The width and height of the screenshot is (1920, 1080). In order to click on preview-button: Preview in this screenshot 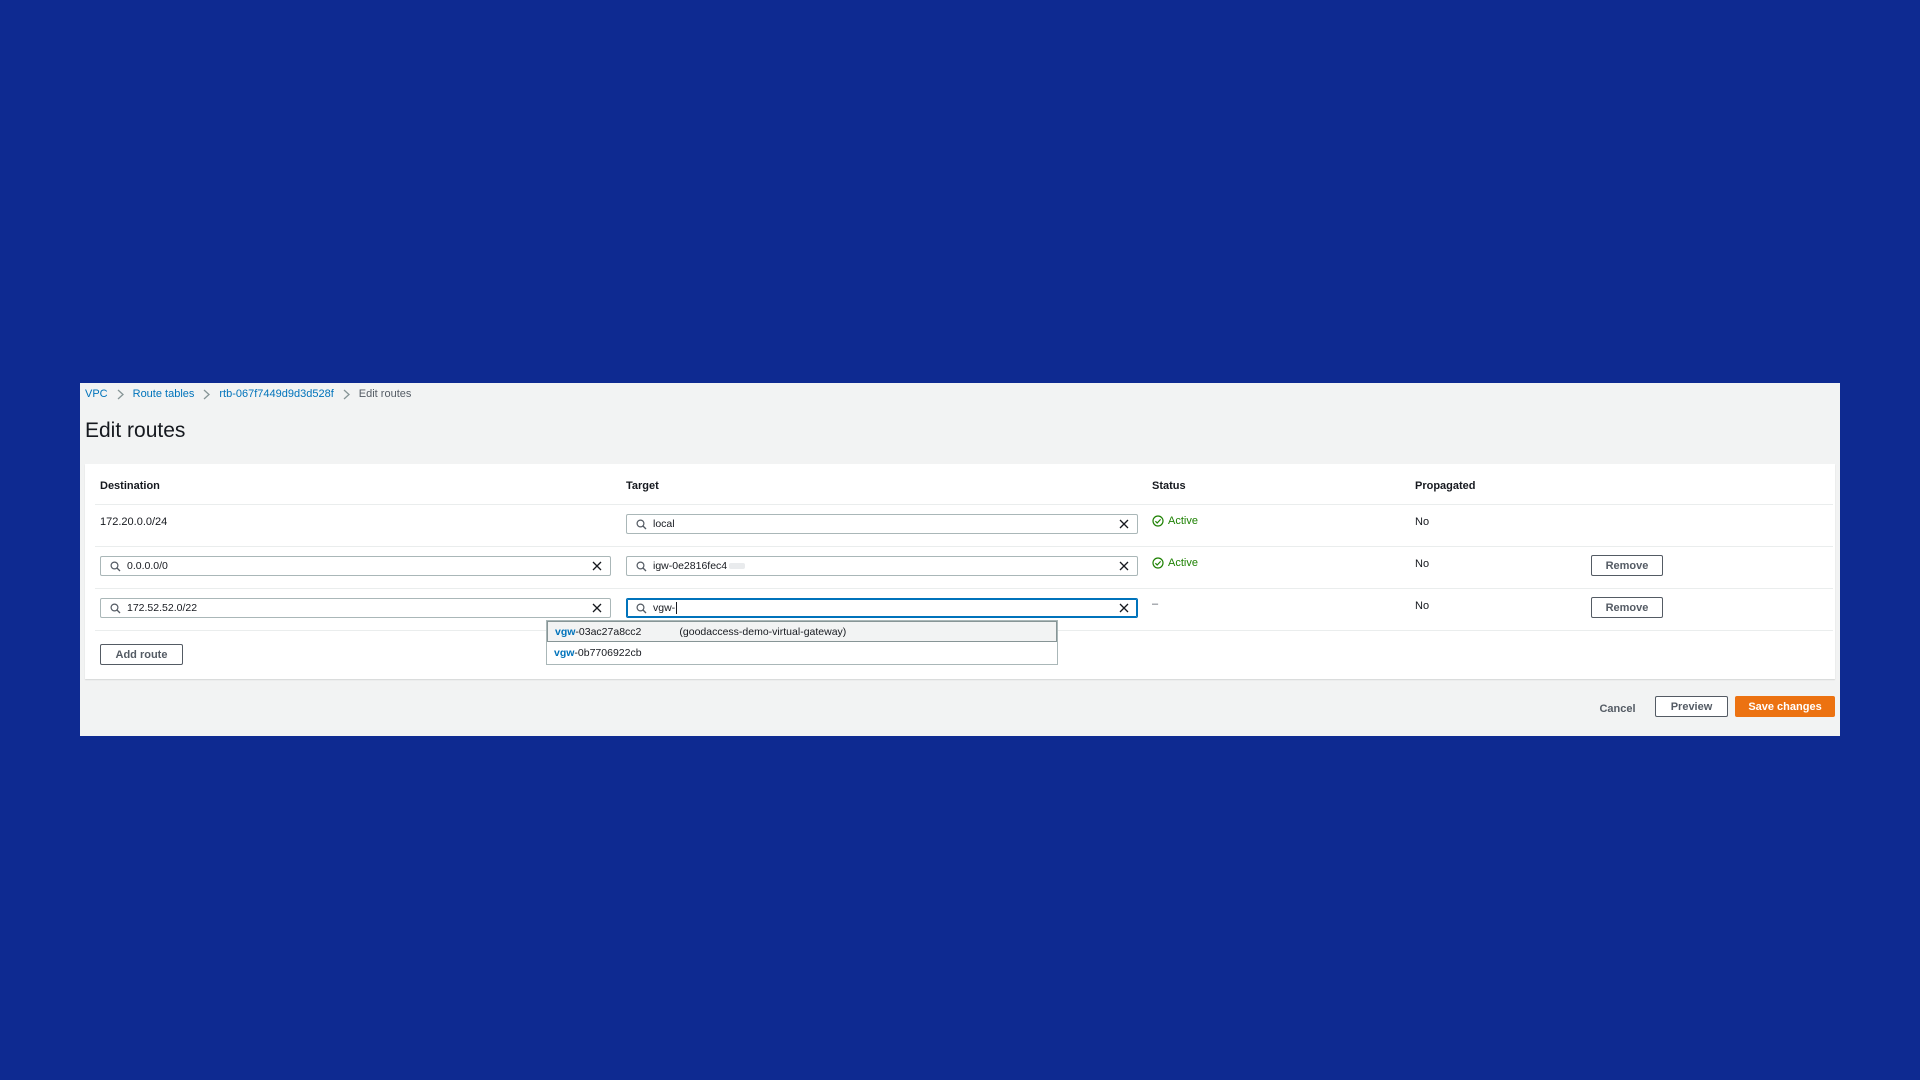, I will do `click(1691, 706)`.